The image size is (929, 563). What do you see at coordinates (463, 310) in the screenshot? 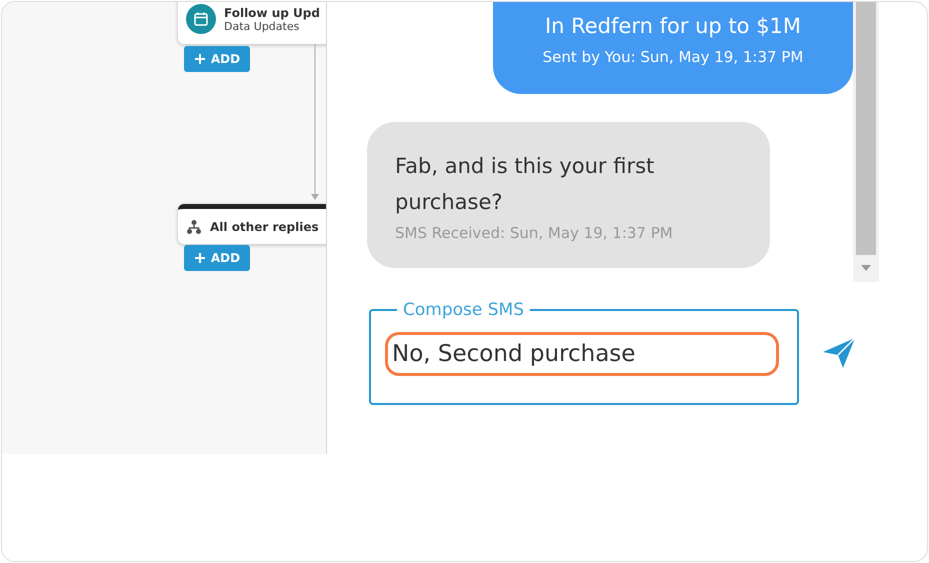
I see `compose-label: Compose SMS` at bounding box center [463, 310].